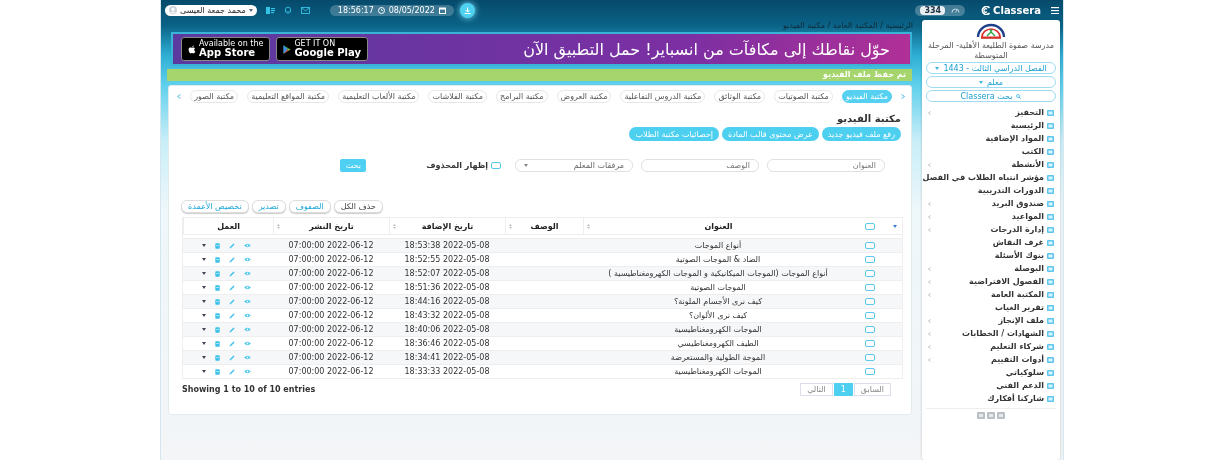 The height and width of the screenshot is (460, 1223). Describe the element at coordinates (991, 191) in the screenshot. I see `sidebar-item: الدورات التدريبية` at that location.